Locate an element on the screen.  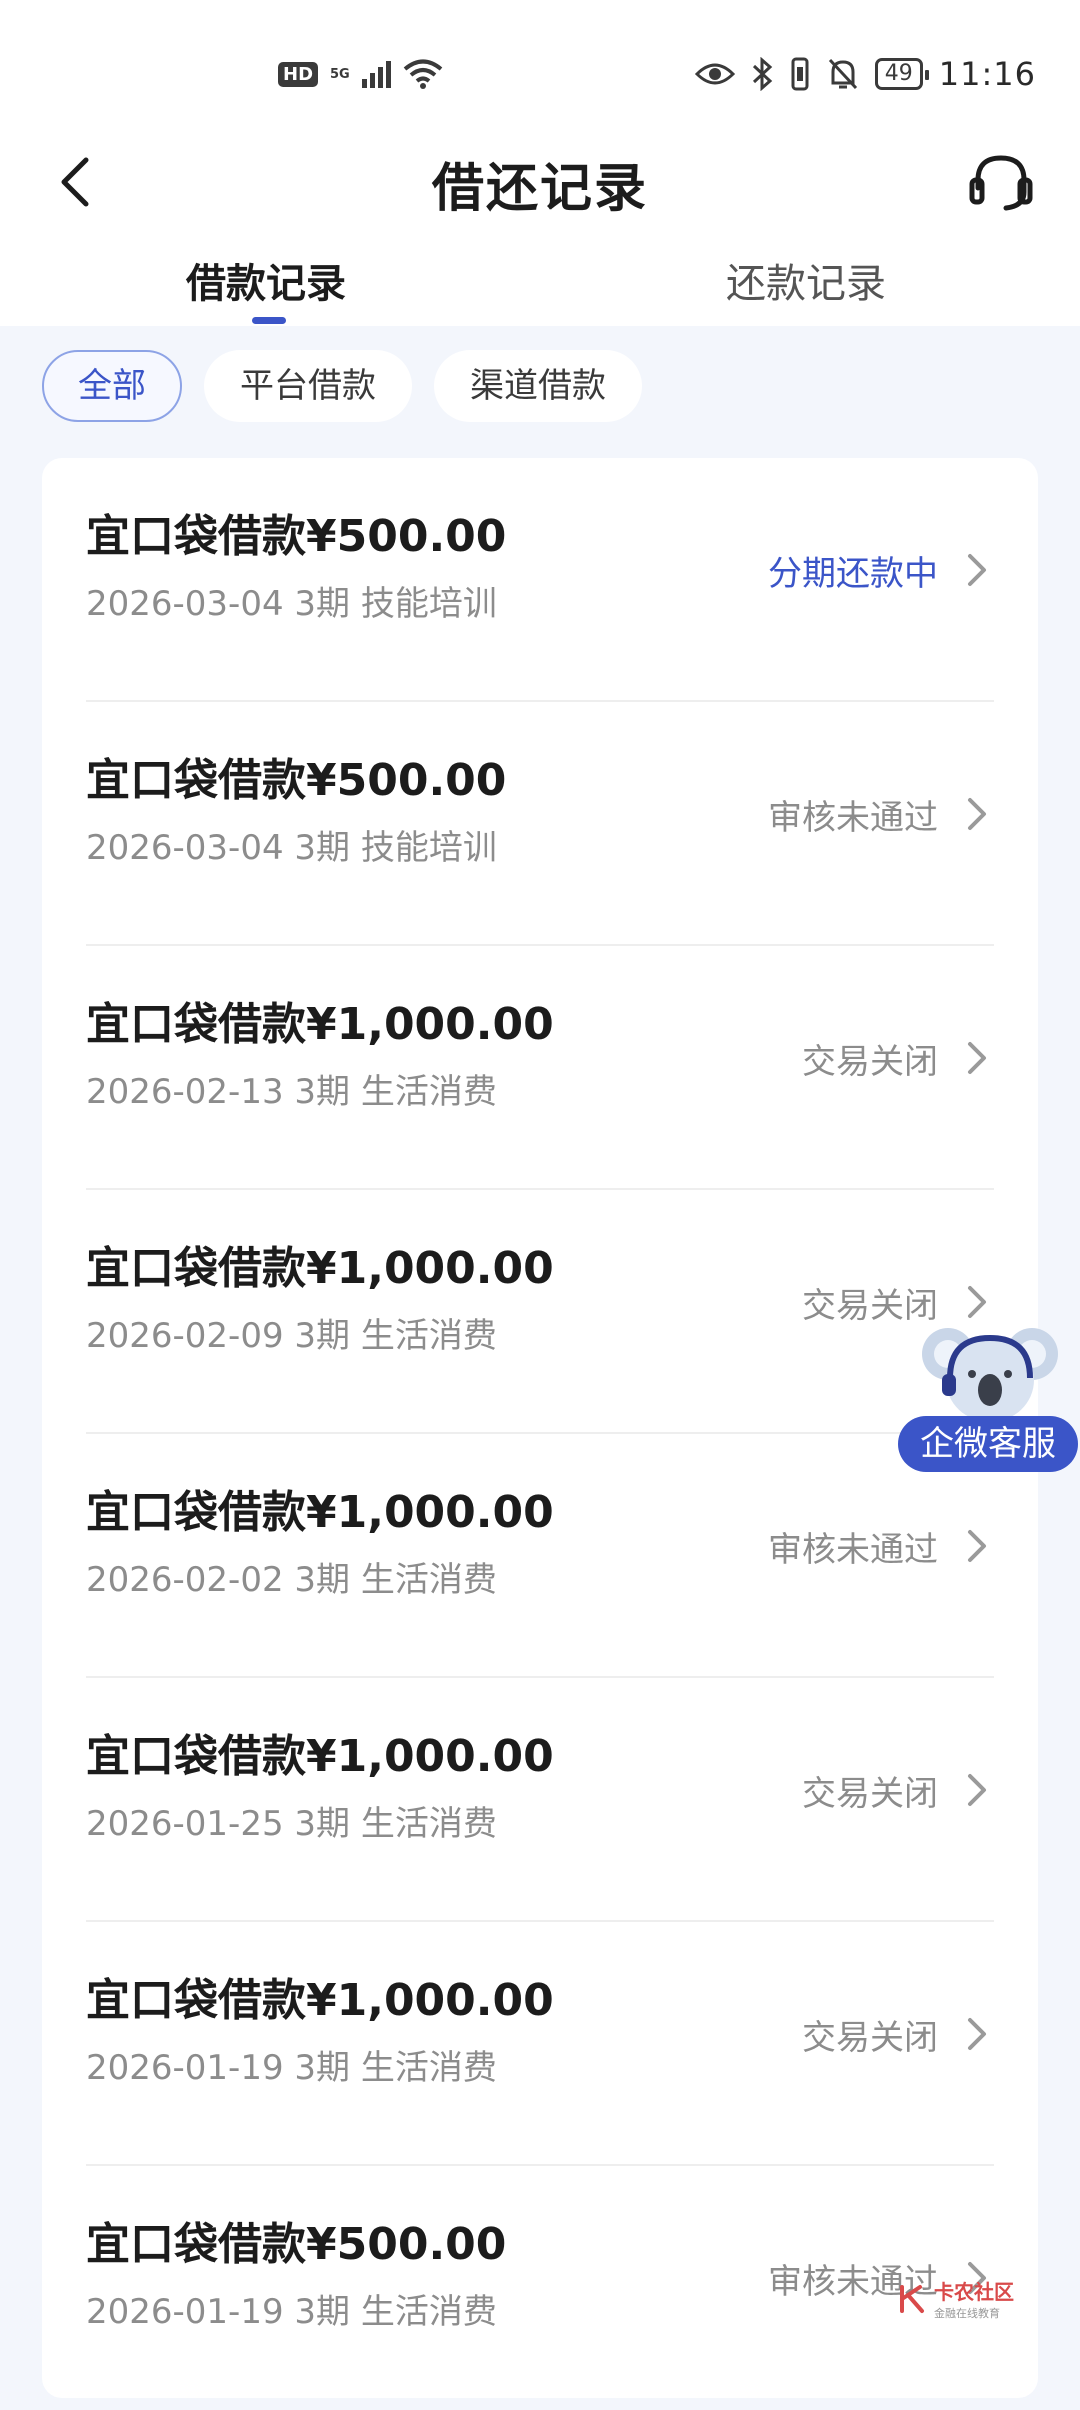
tab-repay-records: 还款记录 is located at coordinates (806, 280).